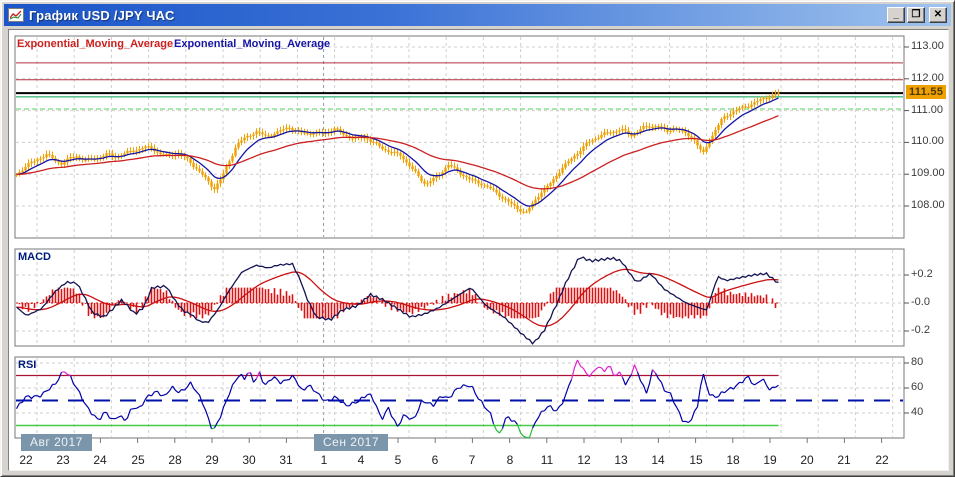 This screenshot has width=955, height=477. What do you see at coordinates (920, 302) in the screenshot?
I see `macd-axis-label: -0.0` at bounding box center [920, 302].